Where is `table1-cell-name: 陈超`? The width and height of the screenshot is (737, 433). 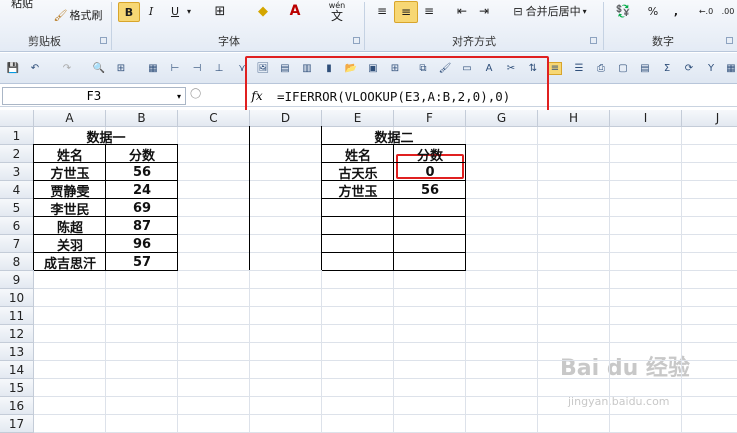
table1-cell-name: 陈超 is located at coordinates (70, 226).